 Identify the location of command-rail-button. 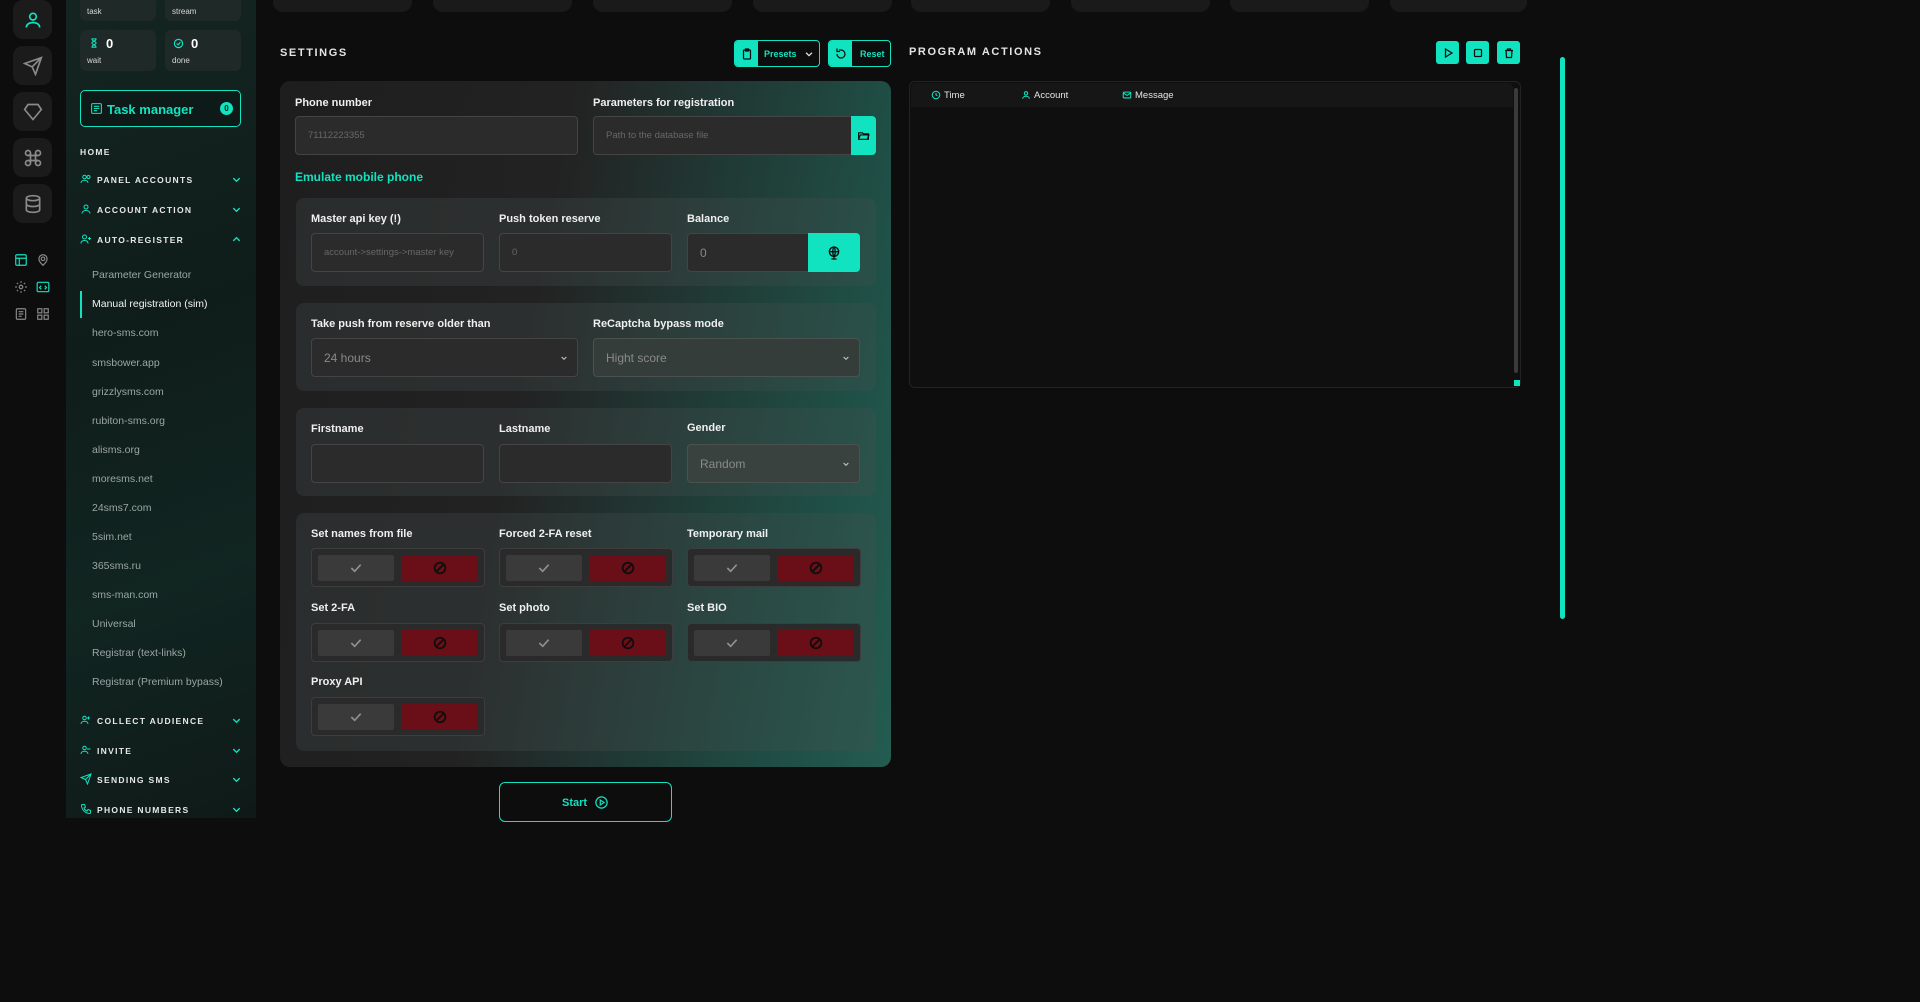
(32, 157).